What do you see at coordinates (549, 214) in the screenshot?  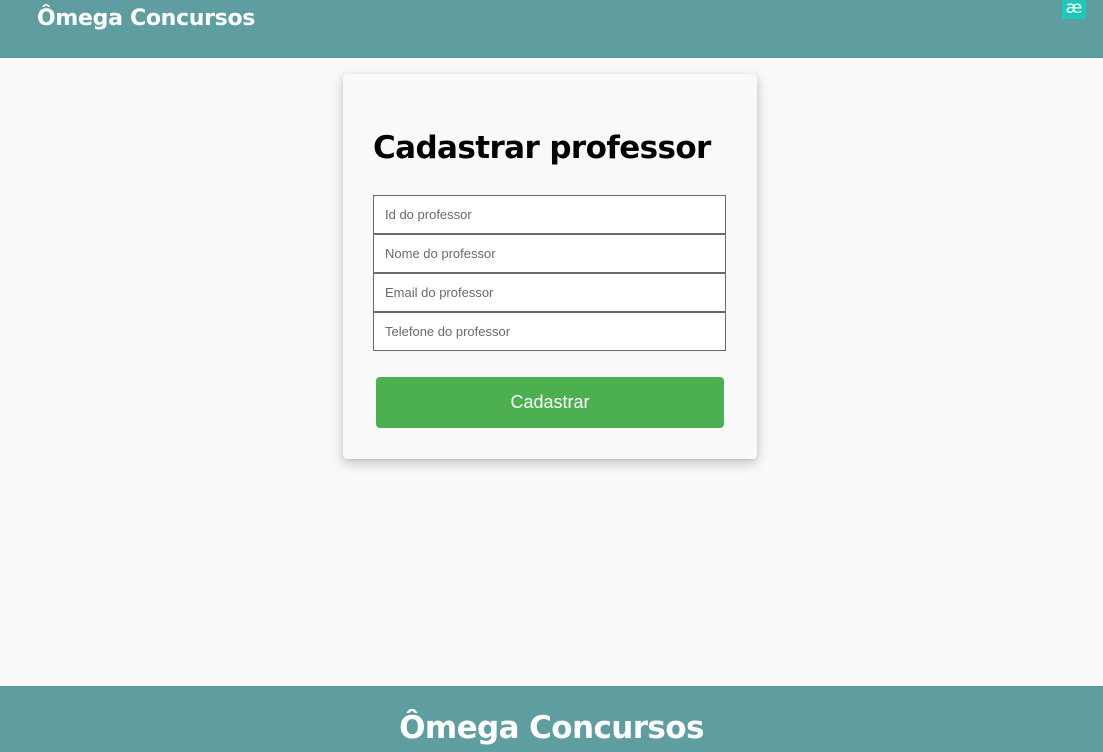 I see `teacher-id-input` at bounding box center [549, 214].